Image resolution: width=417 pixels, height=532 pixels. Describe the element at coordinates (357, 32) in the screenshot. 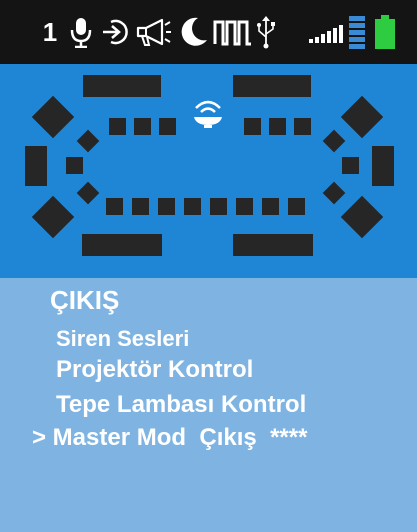

I see `volume-bars-icon` at that location.